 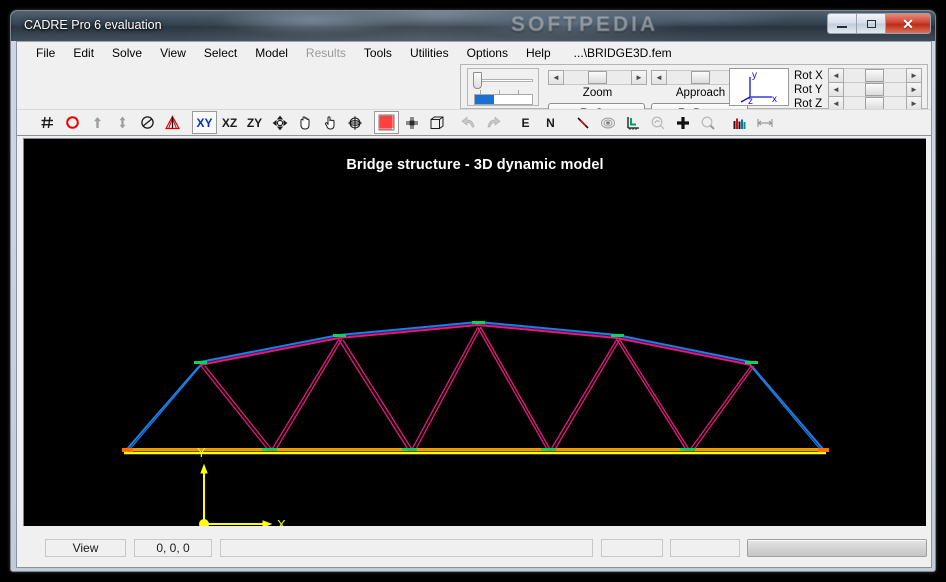 I want to click on measure-span-icon, so click(x=764, y=122).